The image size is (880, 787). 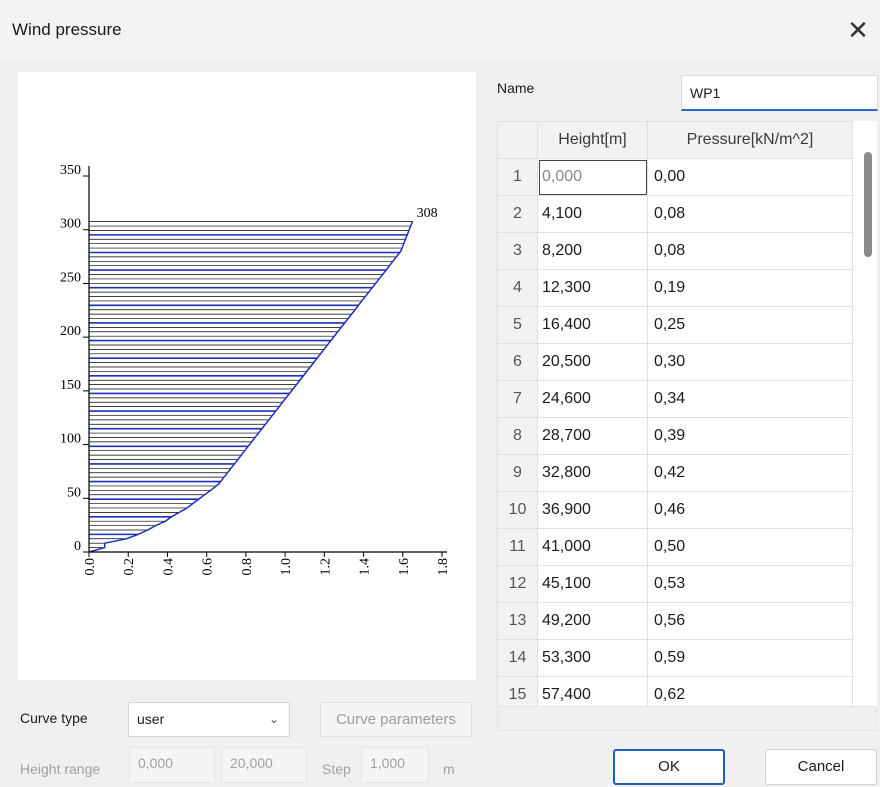 I want to click on x-tick-label: 1.4, so click(x=365, y=567).